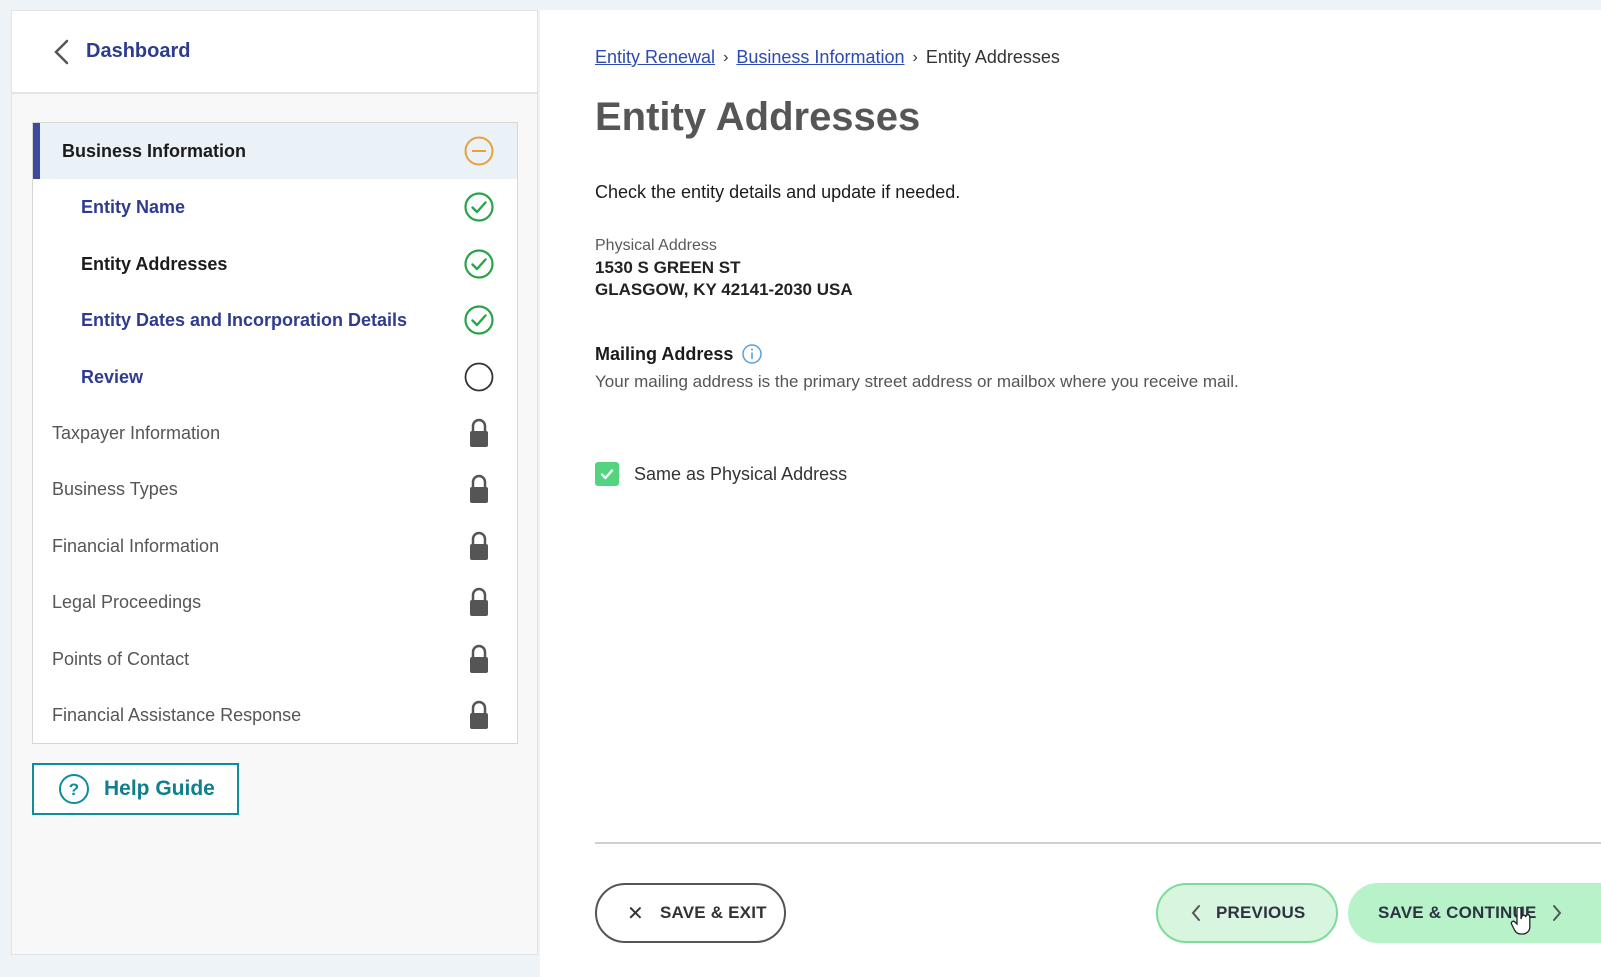  What do you see at coordinates (758, 117) in the screenshot?
I see `page-title: Entity Addresses` at bounding box center [758, 117].